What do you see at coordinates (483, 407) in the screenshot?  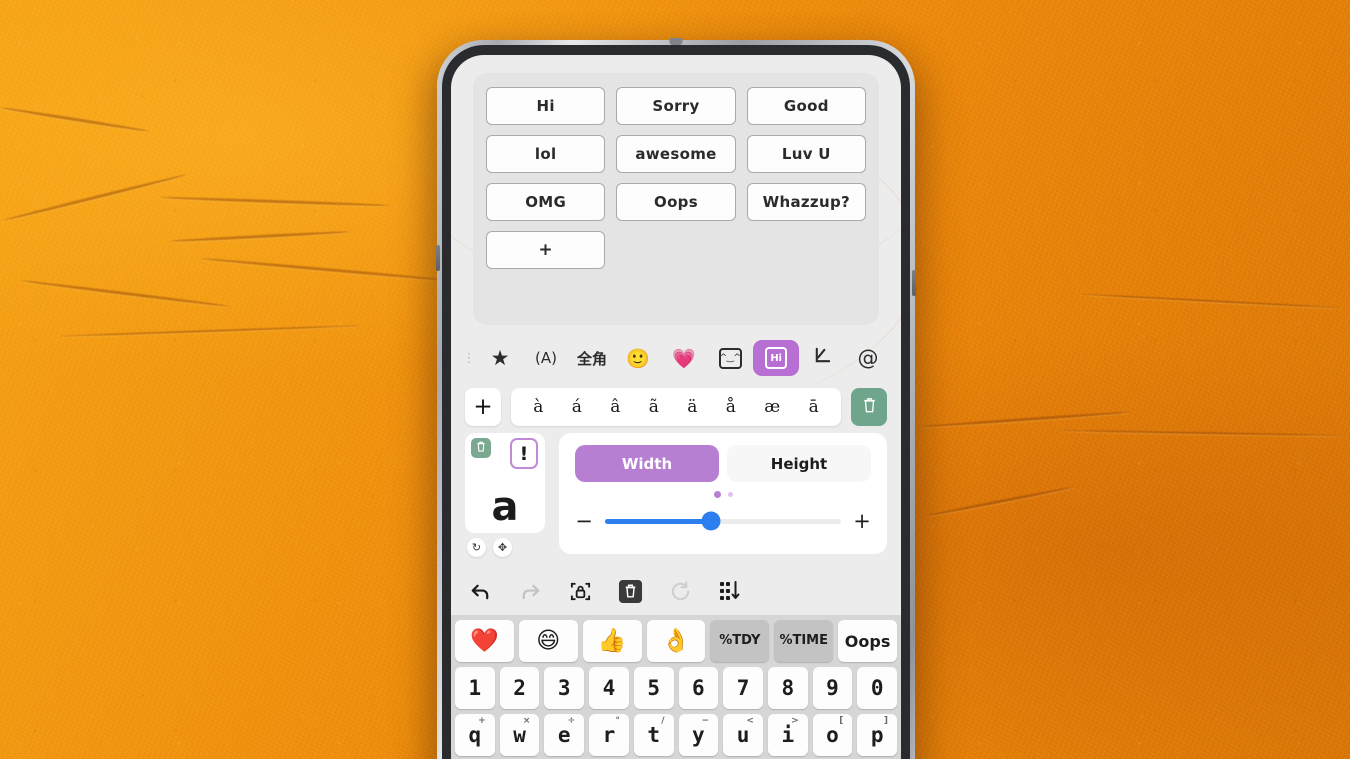 I see `add-accent-button: +` at bounding box center [483, 407].